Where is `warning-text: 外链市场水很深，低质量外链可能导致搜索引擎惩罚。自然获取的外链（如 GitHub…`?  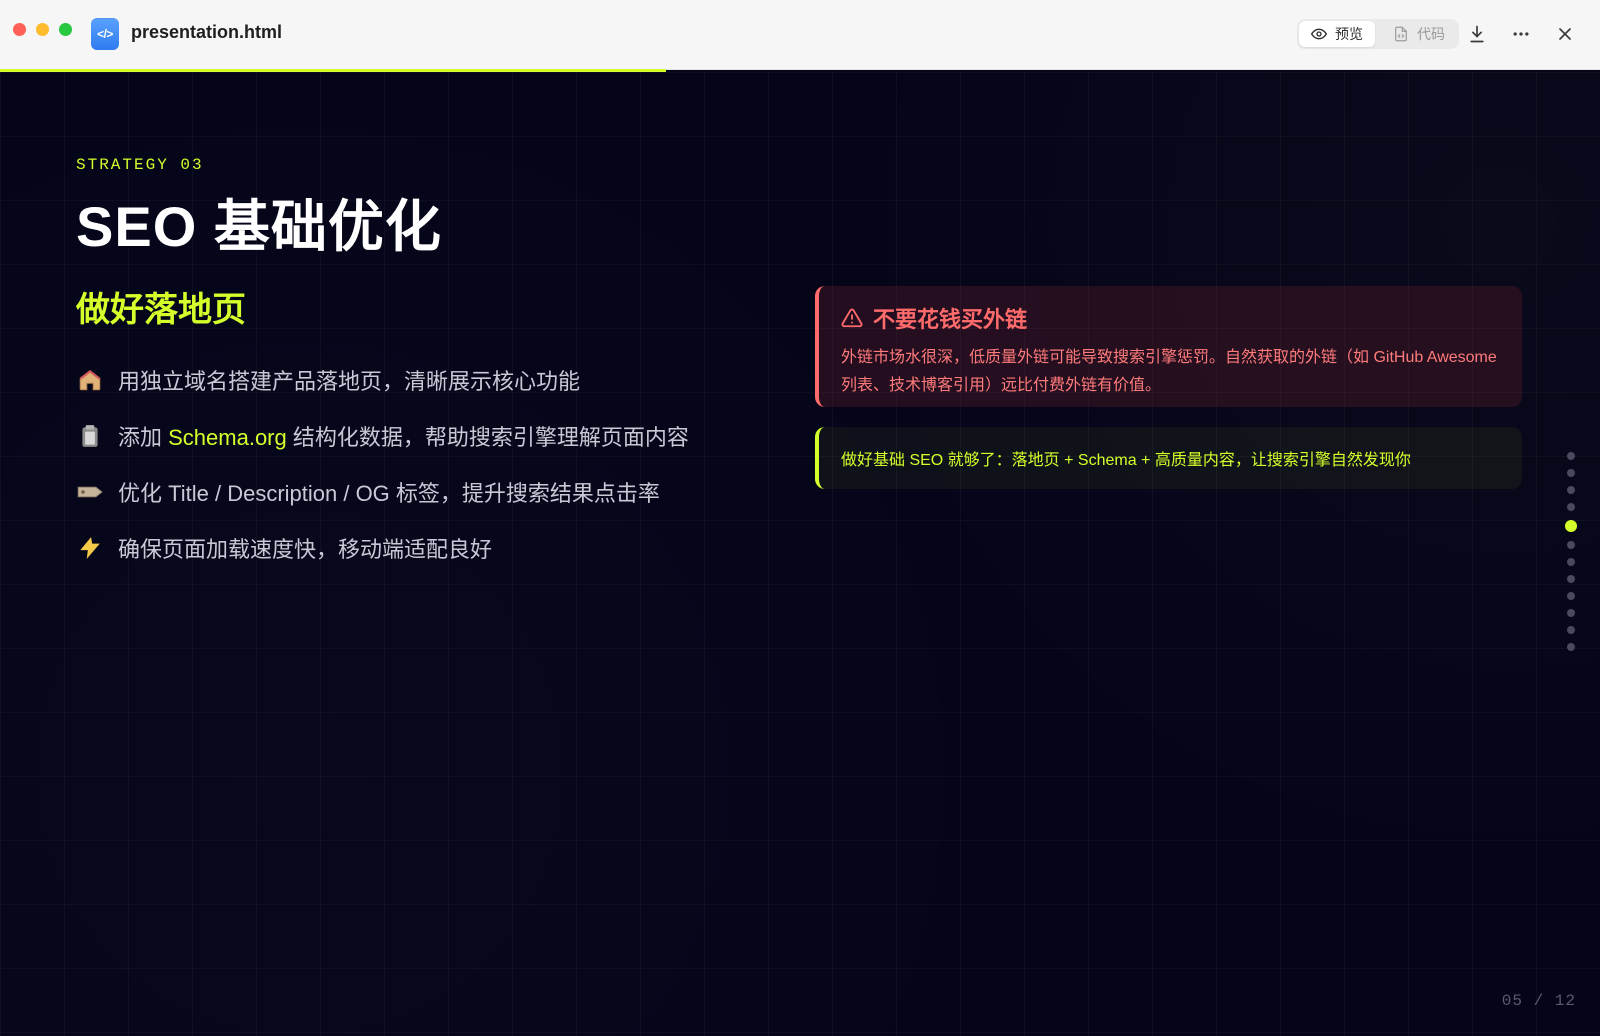
warning-text: 外链市场水很深，低质量外链可能导致搜索引擎惩罚。自然获取的外链（如 GitHub… is located at coordinates (1169, 371).